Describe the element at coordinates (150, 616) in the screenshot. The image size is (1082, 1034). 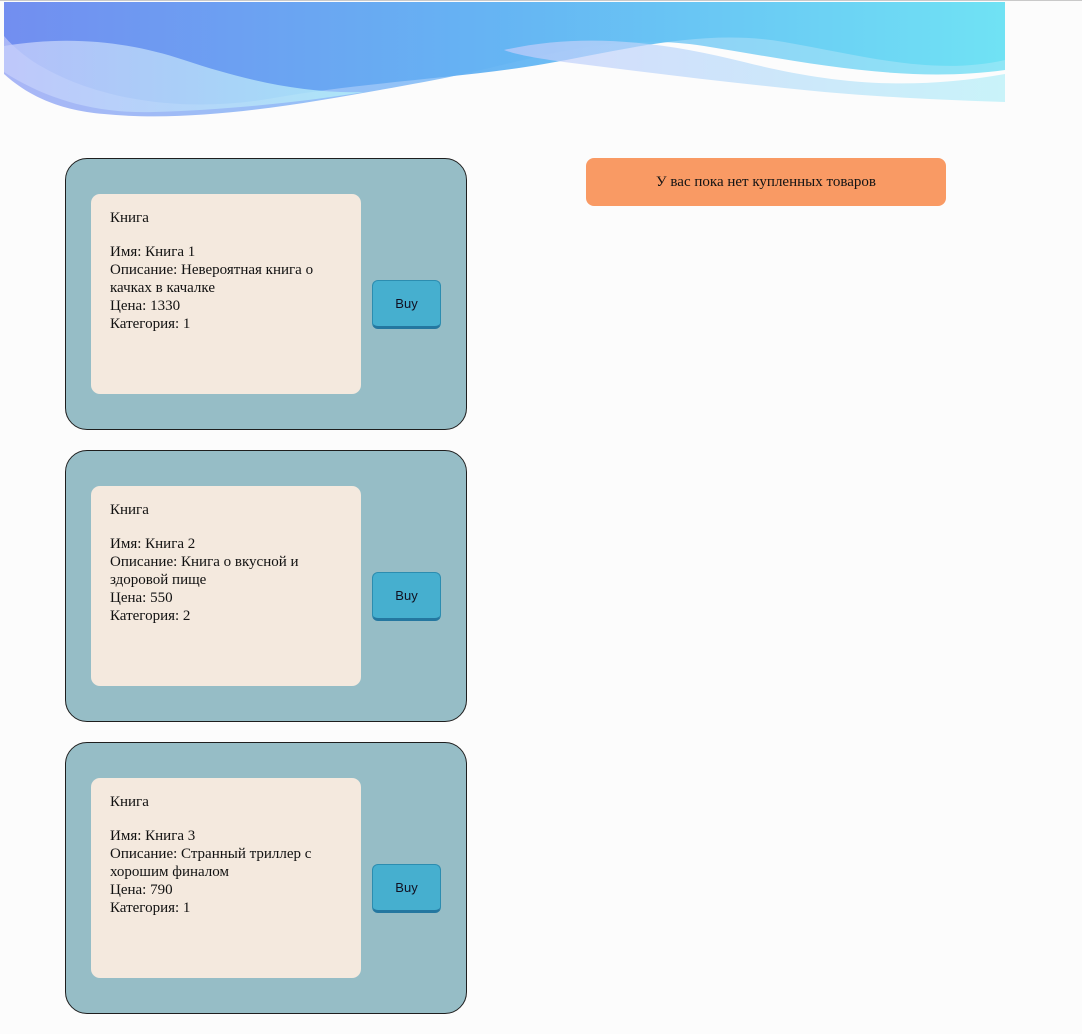
I see `product-category: Категория: 2` at that location.